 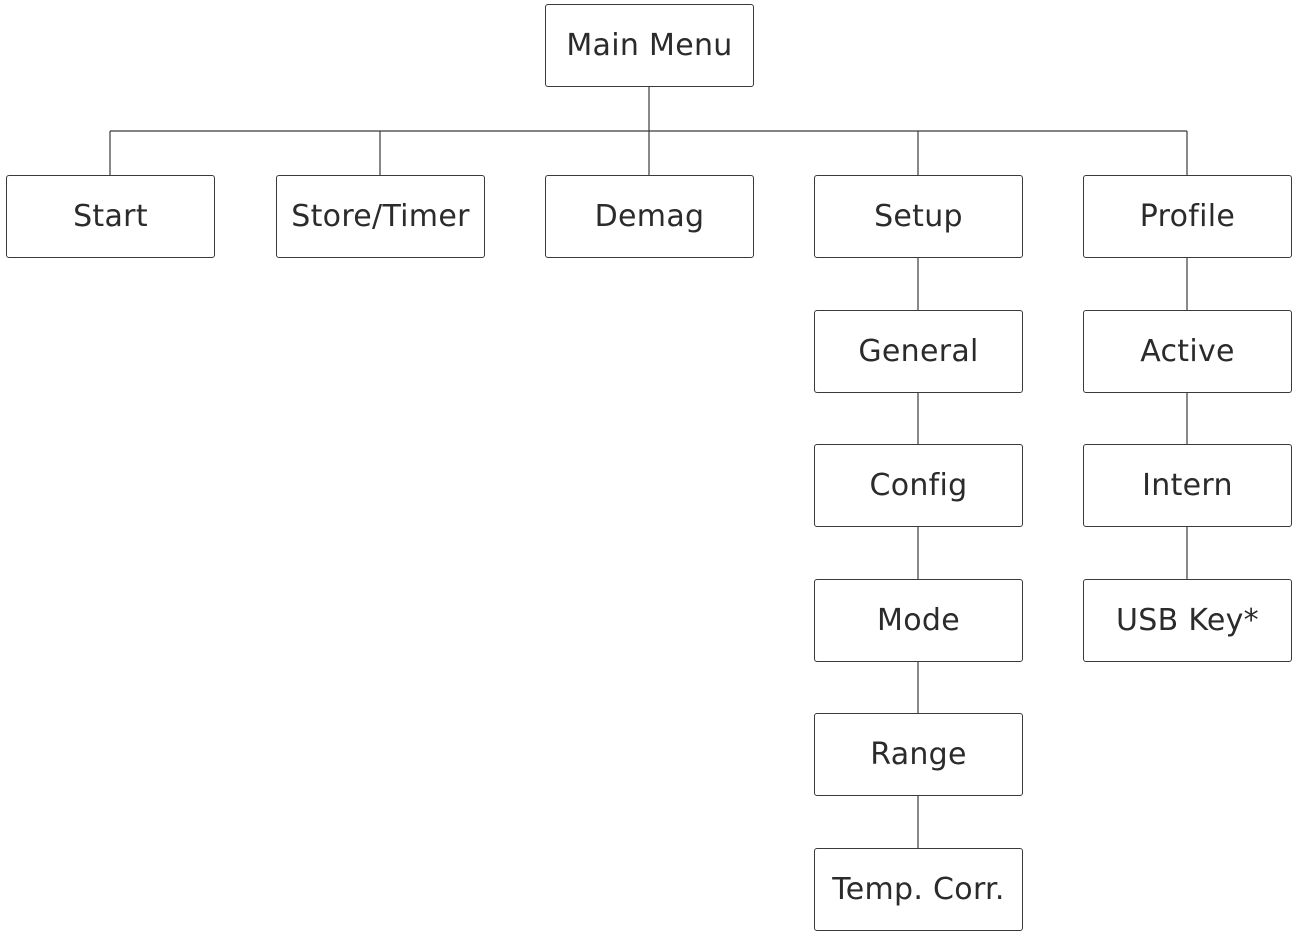 I want to click on node-active-label: Active, so click(x=1187, y=351).